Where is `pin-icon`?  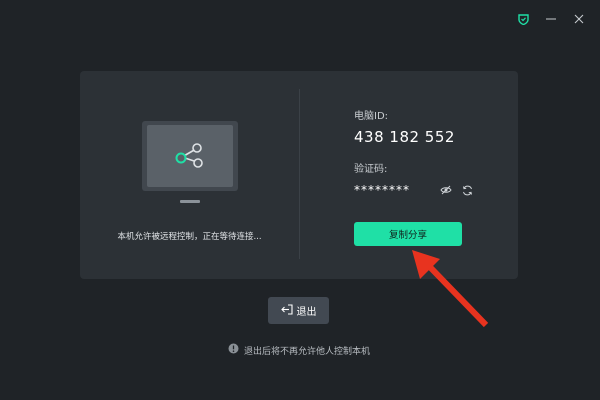 pin-icon is located at coordinates (523, 19).